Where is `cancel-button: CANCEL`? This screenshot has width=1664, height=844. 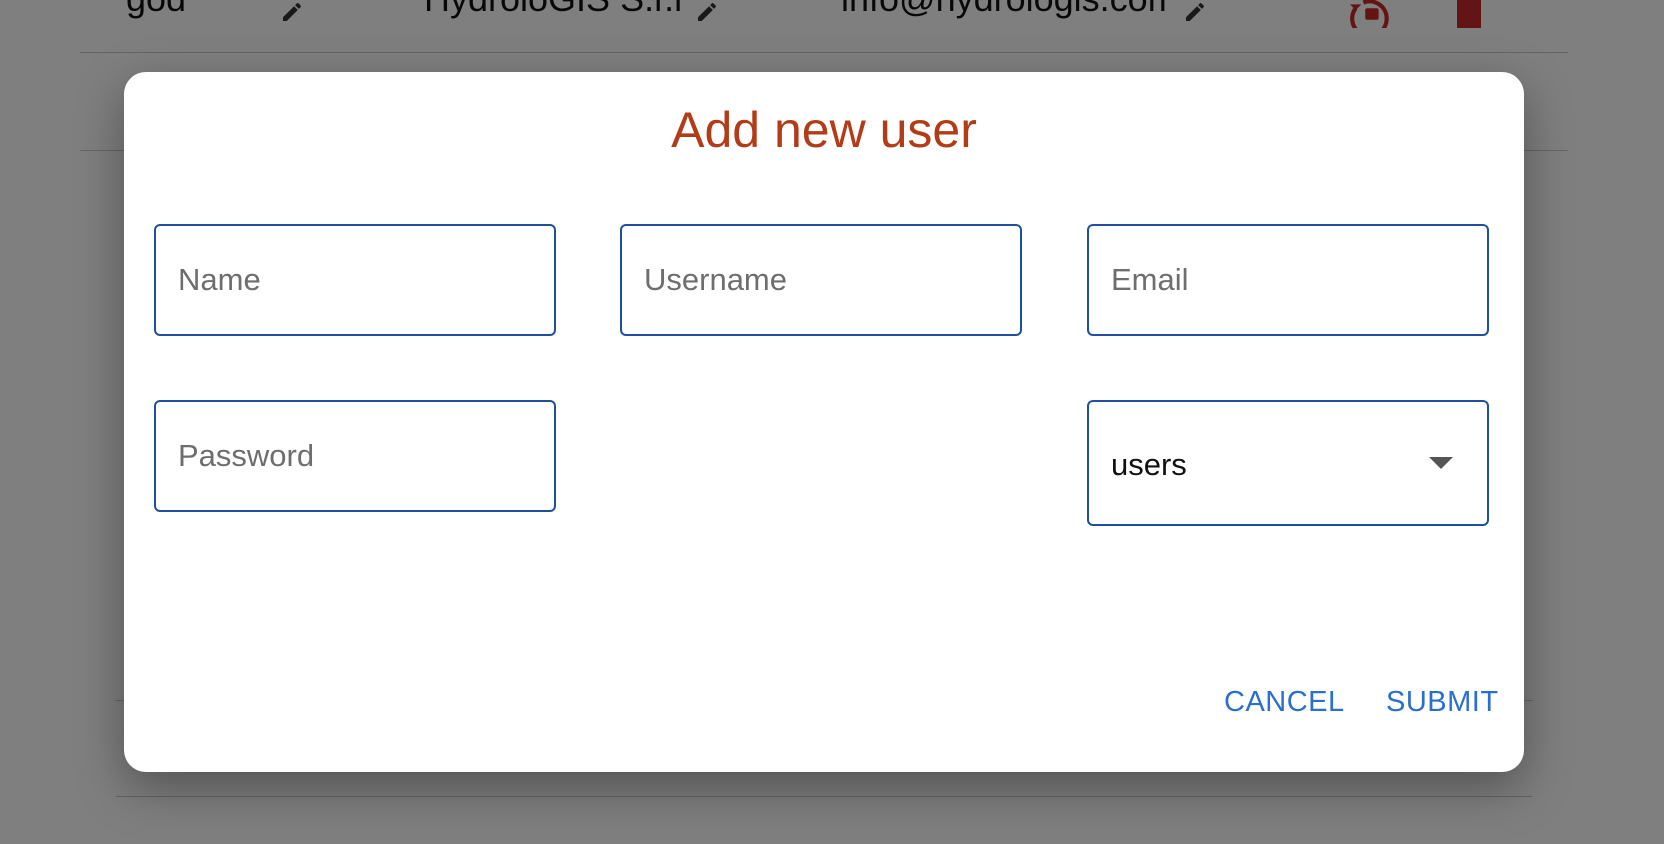
cancel-button: CANCEL is located at coordinates (1284, 702).